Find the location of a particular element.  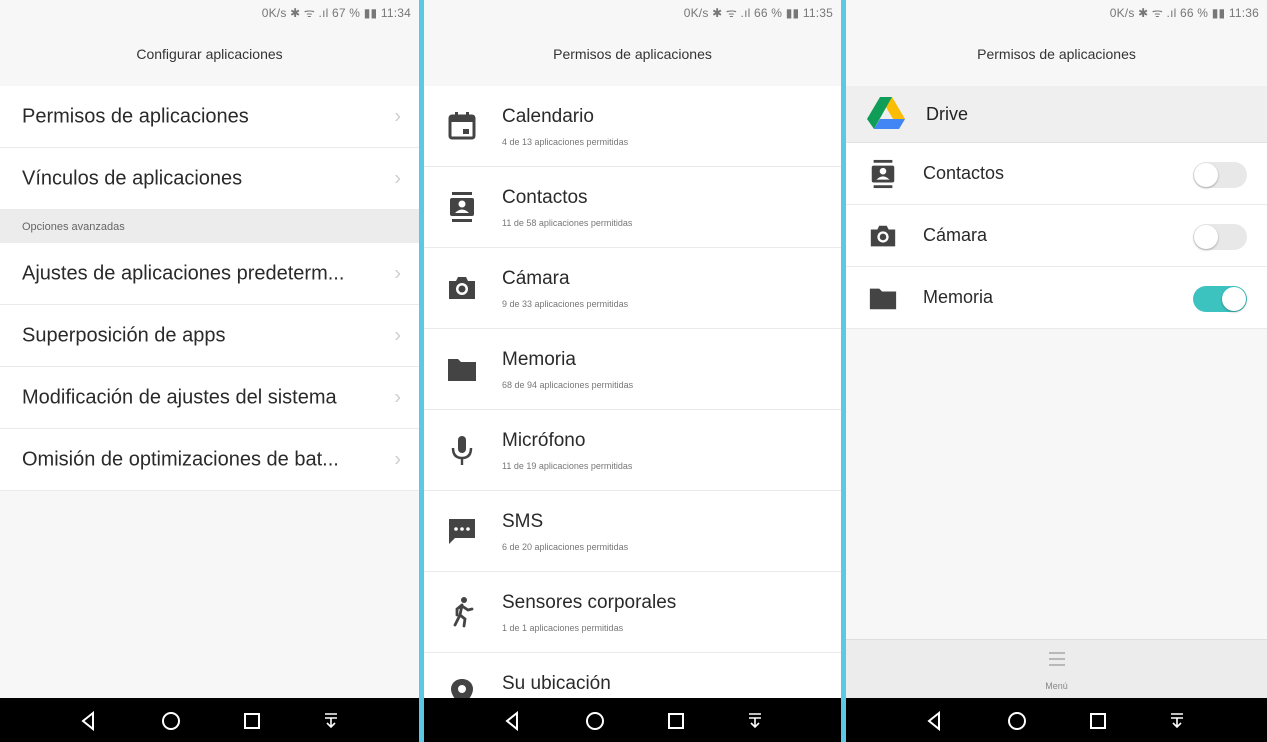

section-header: Opciones avanzadas is located at coordinates (209, 226).